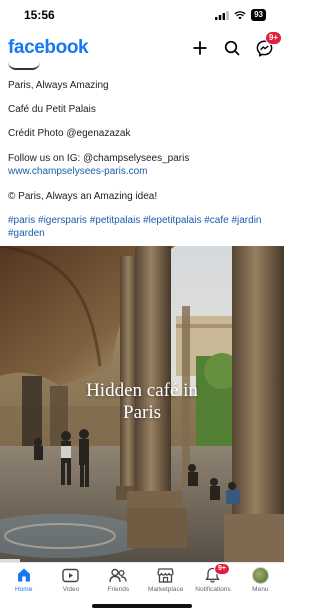 The width and height of the screenshot is (320, 615). Describe the element at coordinates (58, 85) in the screenshot. I see `post-line: Paris, Always Amazing` at that location.